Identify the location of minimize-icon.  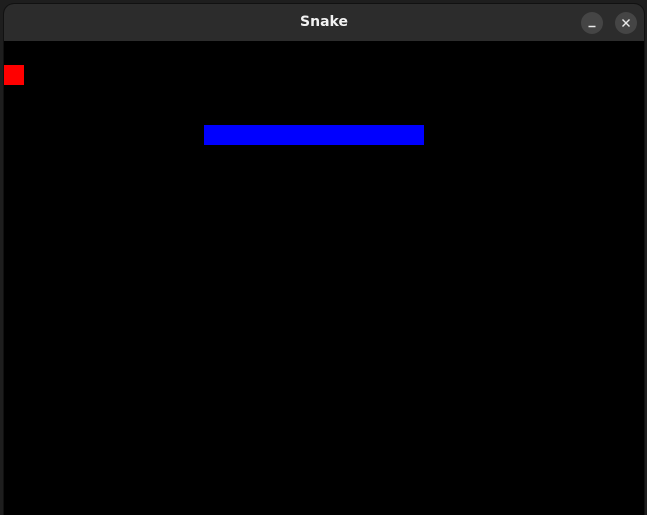
(592, 26).